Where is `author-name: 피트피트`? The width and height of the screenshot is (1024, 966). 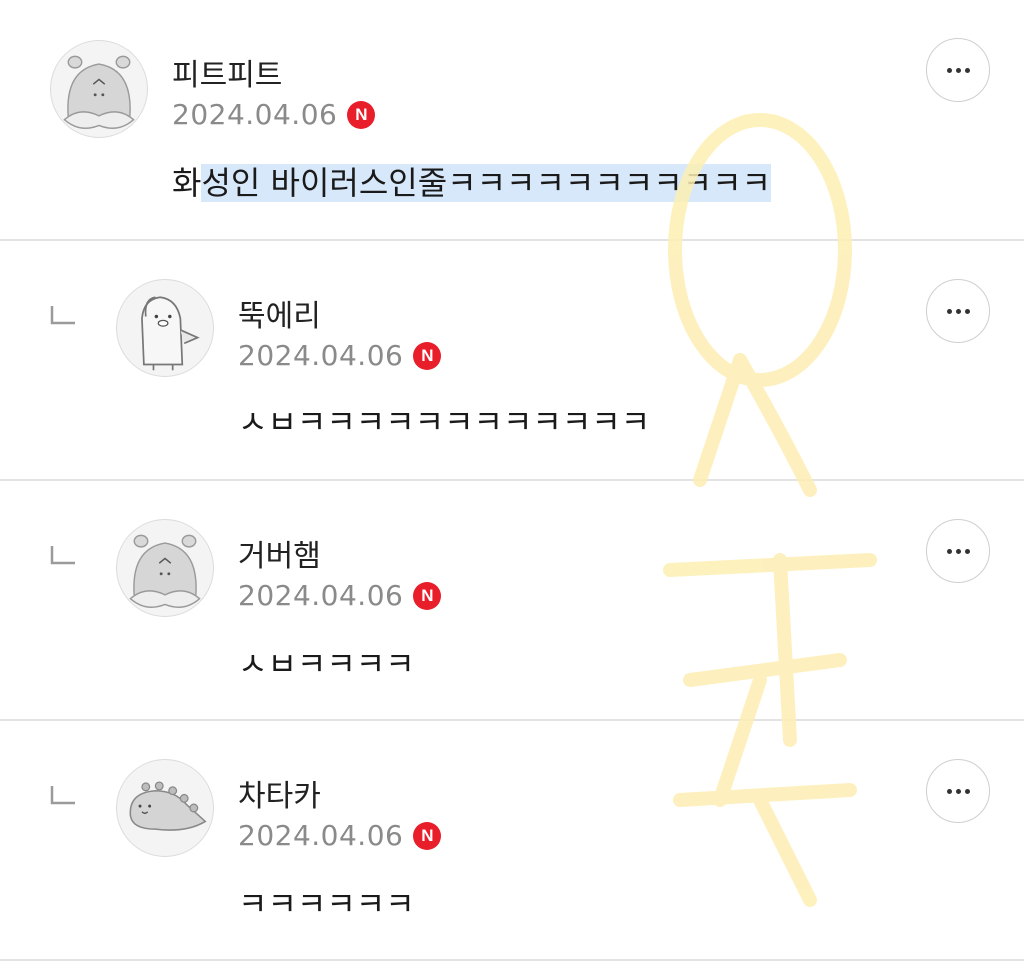 author-name: 피트피트 is located at coordinates (227, 72).